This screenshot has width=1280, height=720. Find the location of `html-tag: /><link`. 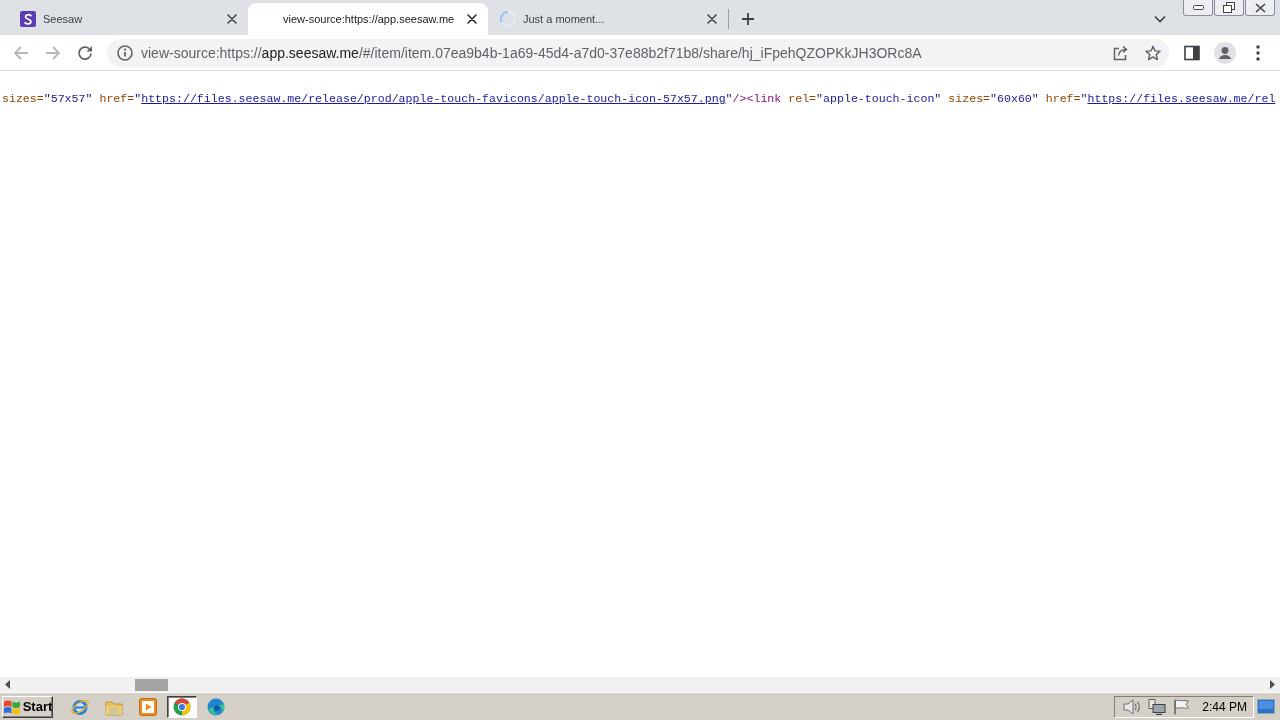

html-tag: /><link is located at coordinates (757, 98).